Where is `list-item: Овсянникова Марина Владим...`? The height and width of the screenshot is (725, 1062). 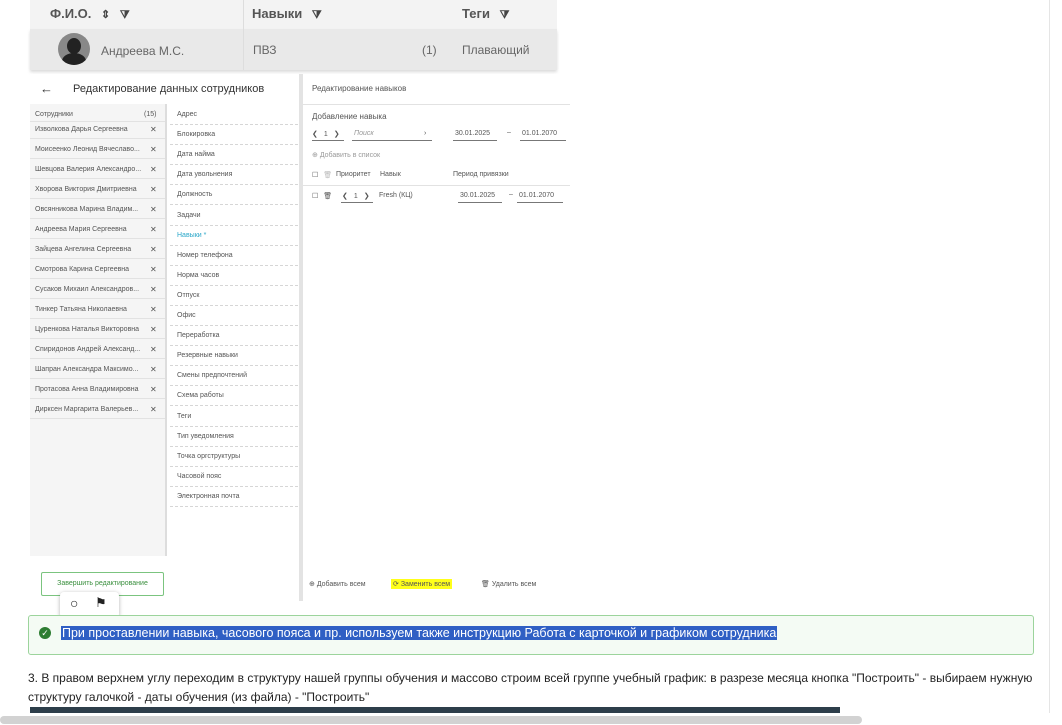
list-item: Овсянникова Марина Владим... is located at coordinates (86, 209).